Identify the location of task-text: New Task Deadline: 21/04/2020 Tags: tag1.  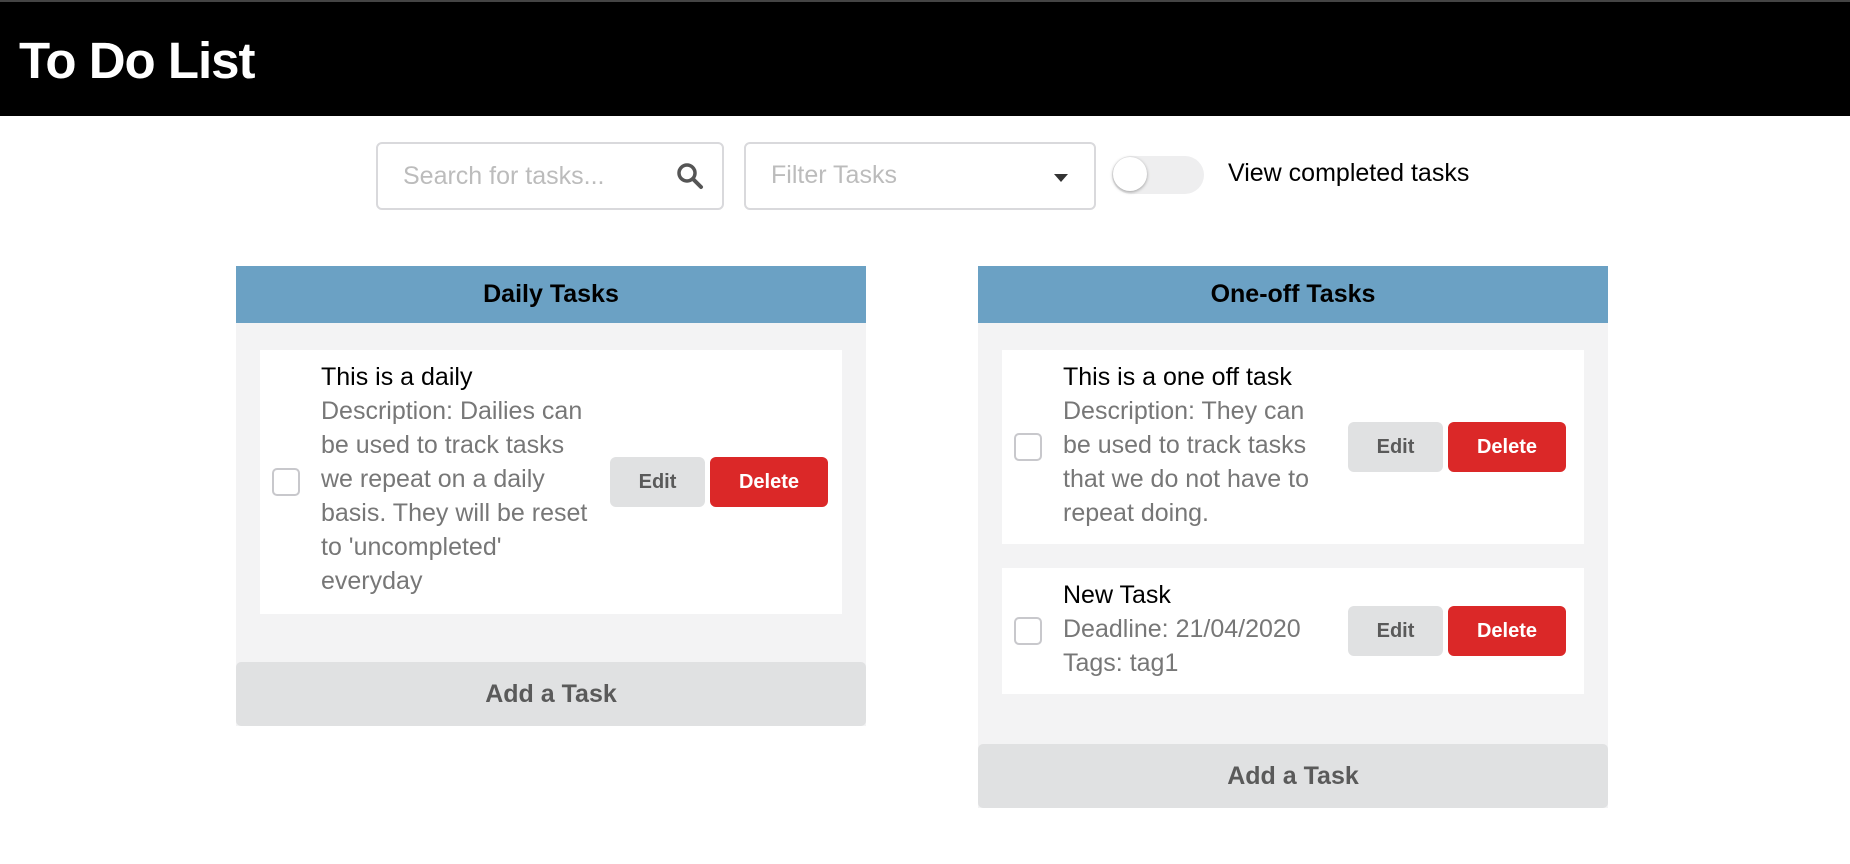
(1198, 629).